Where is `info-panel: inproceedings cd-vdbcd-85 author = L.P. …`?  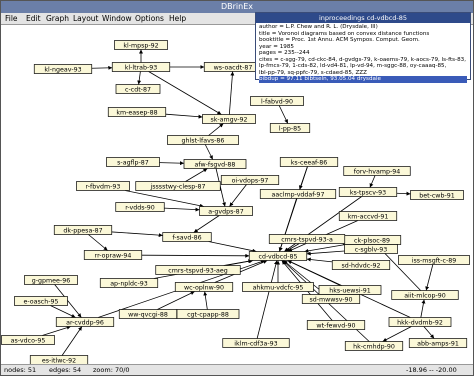 info-panel: inproceedings cd-vdbcd-85 author = L.P. … is located at coordinates (363, 47).